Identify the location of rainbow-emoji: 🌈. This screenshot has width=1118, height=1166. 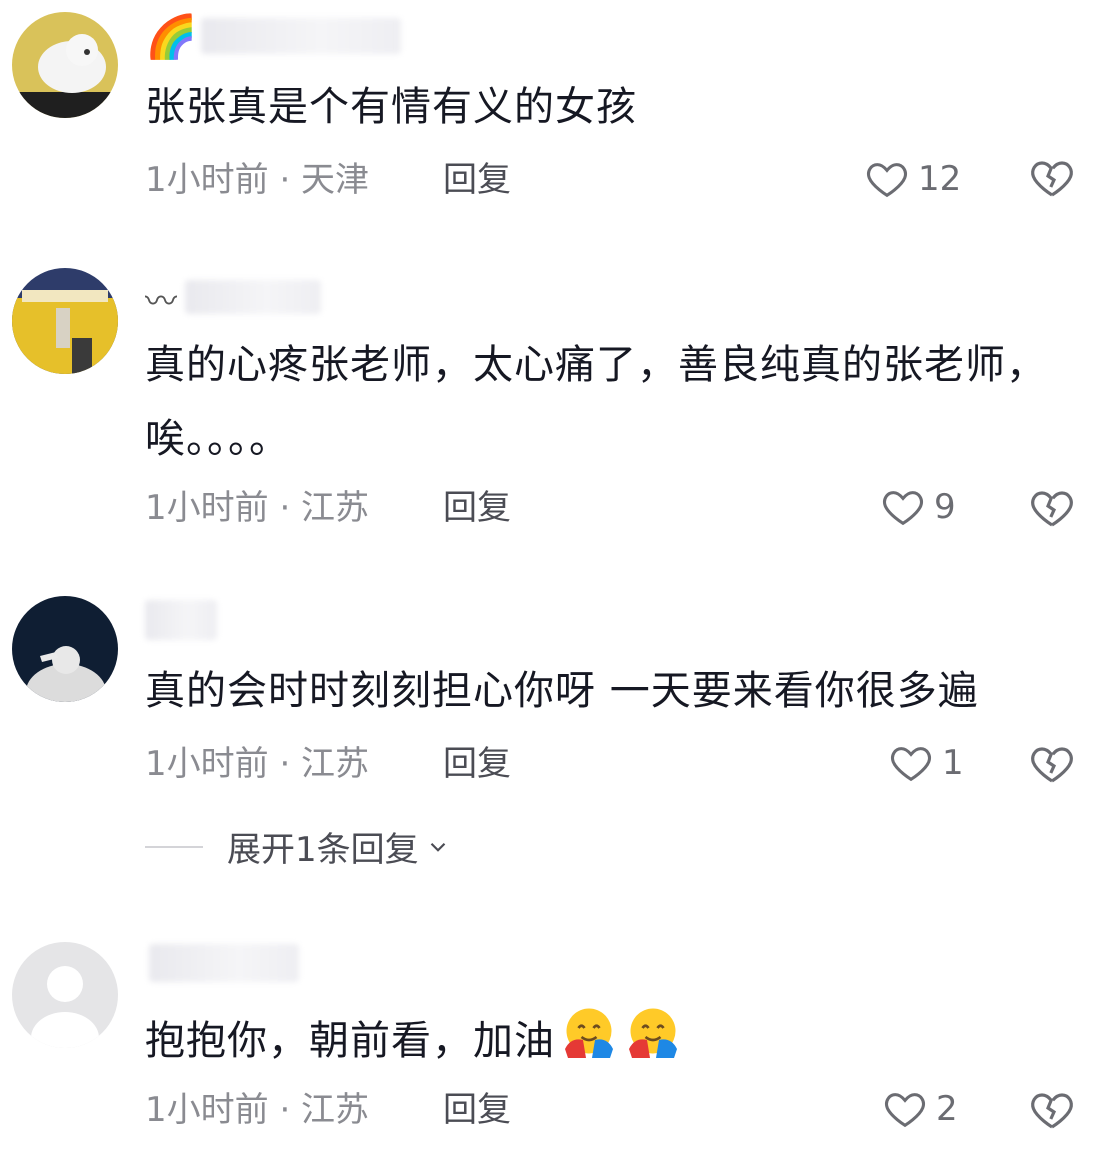
(171, 36).